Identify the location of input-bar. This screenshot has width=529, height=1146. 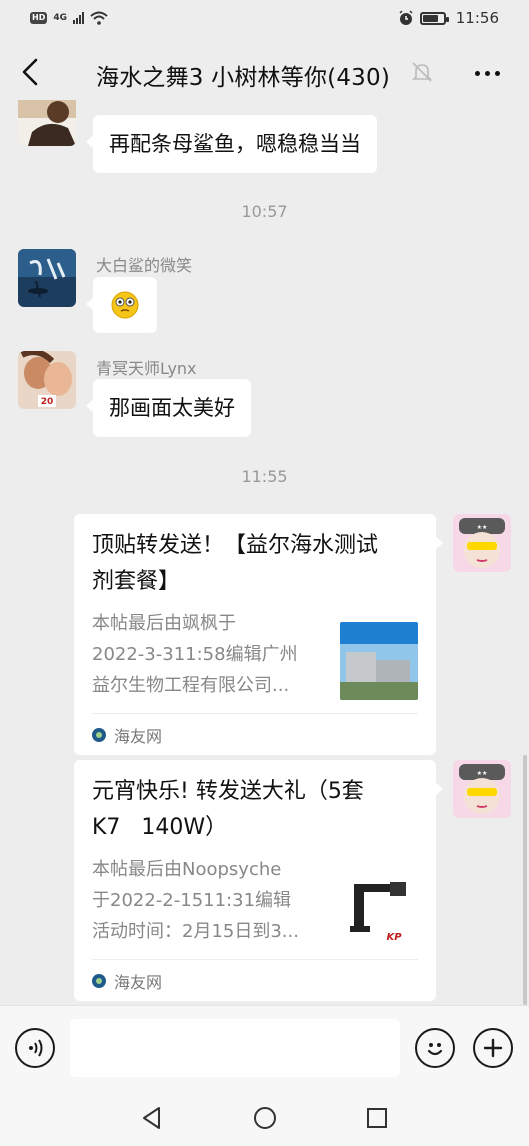
(264, 1048).